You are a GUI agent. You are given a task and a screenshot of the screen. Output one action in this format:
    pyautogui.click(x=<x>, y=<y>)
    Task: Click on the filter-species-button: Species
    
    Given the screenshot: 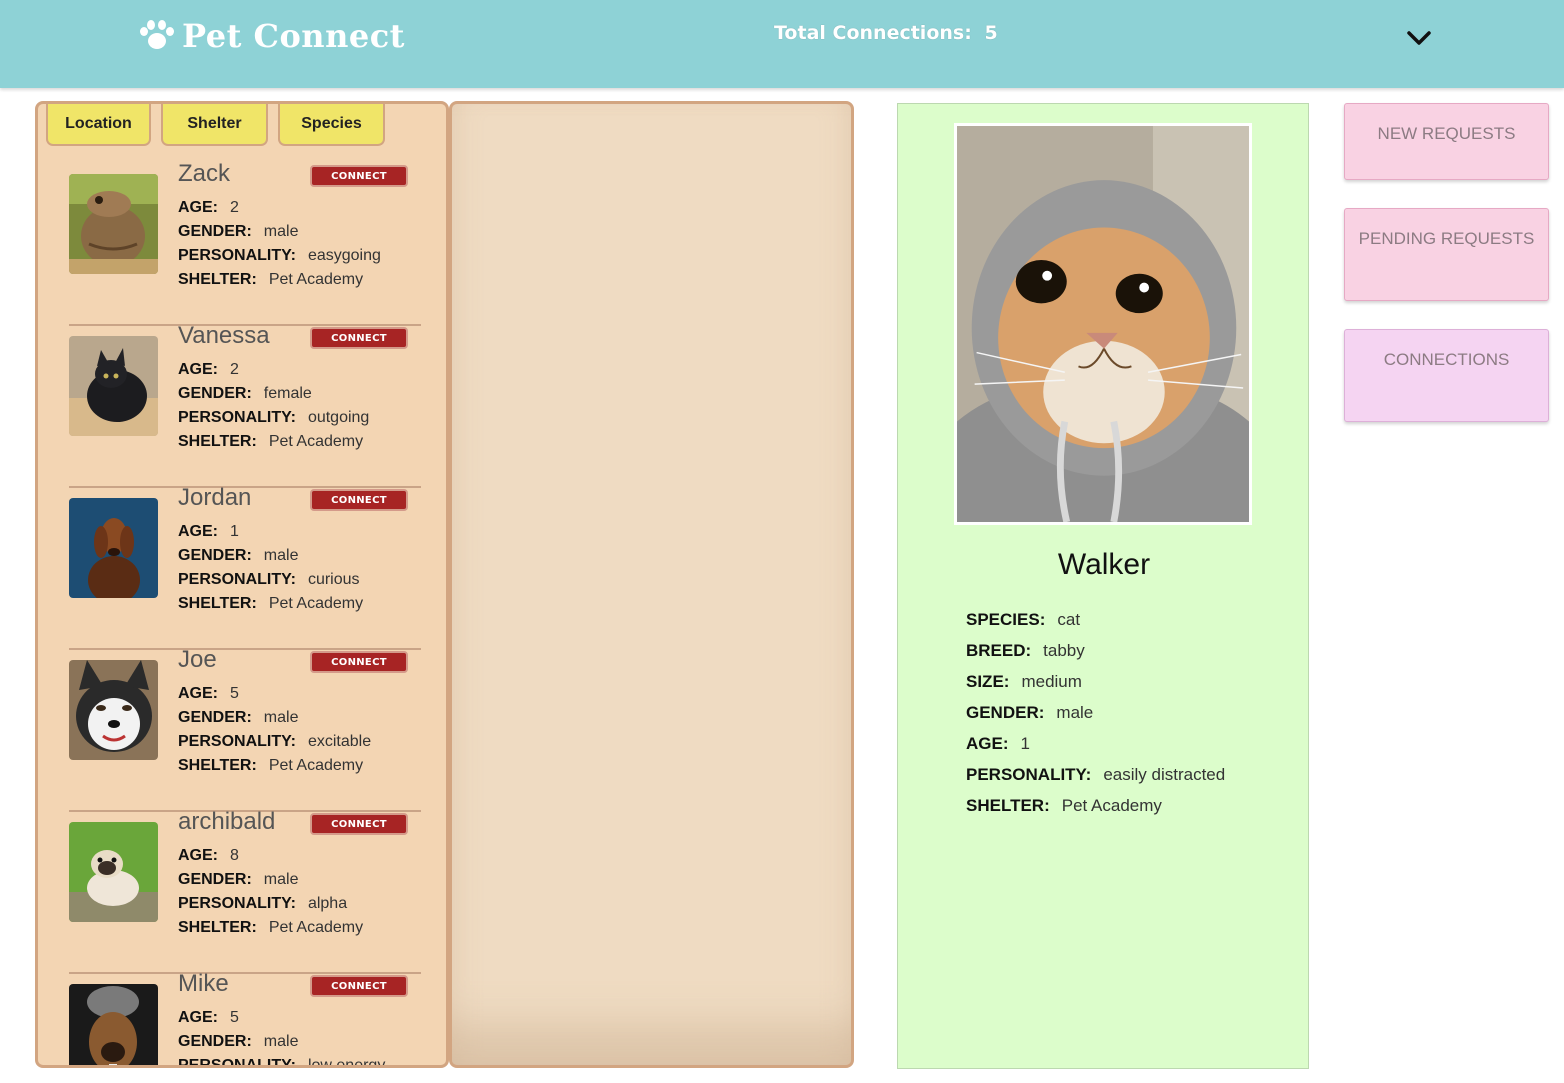 What is the action you would take?
    pyautogui.click(x=331, y=125)
    